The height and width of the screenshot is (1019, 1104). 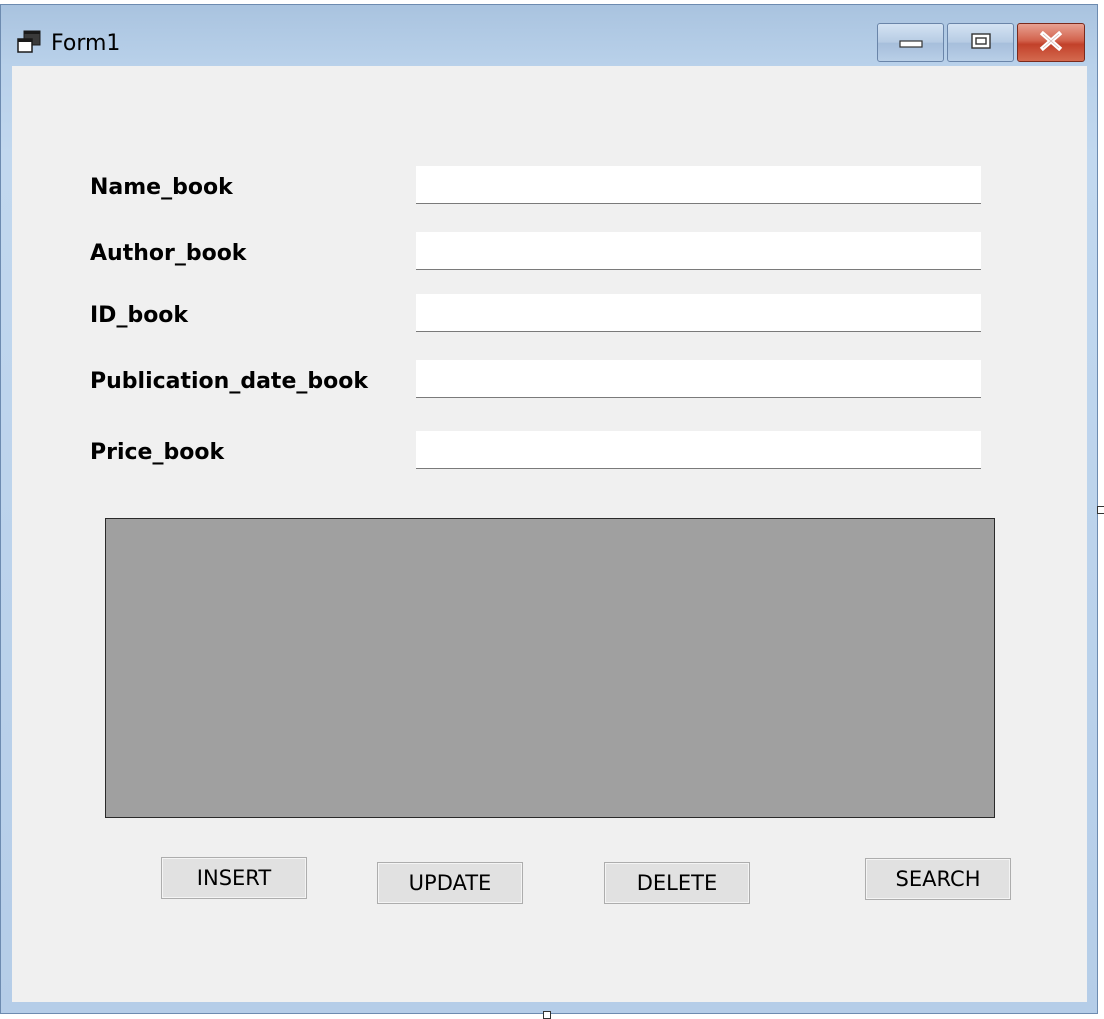 What do you see at coordinates (677, 883) in the screenshot?
I see `delete-button: DELETE` at bounding box center [677, 883].